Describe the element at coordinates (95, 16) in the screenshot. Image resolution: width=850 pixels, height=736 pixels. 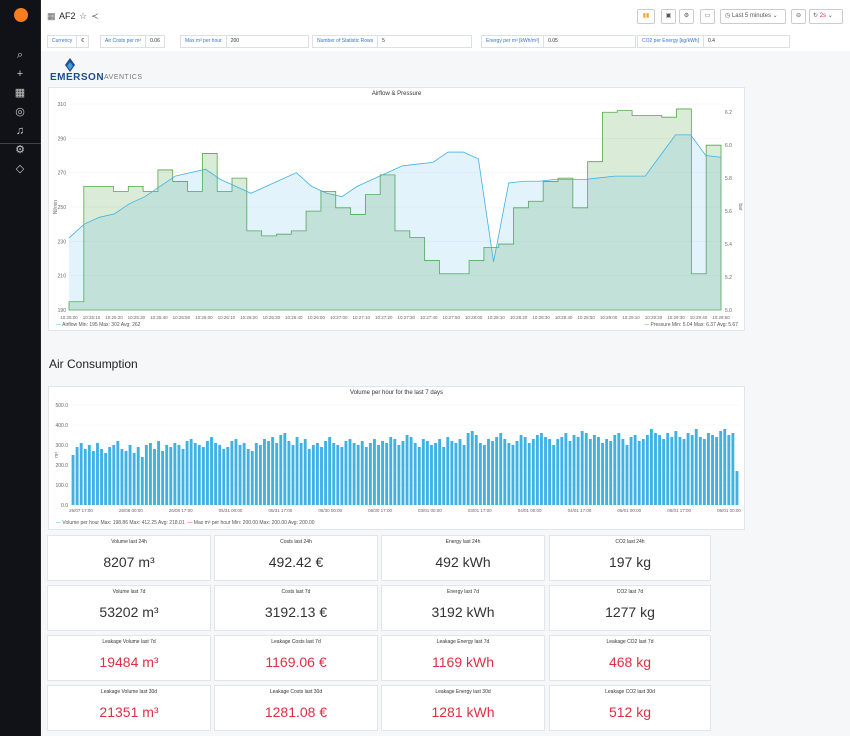
I see `share-icon: ≺` at that location.